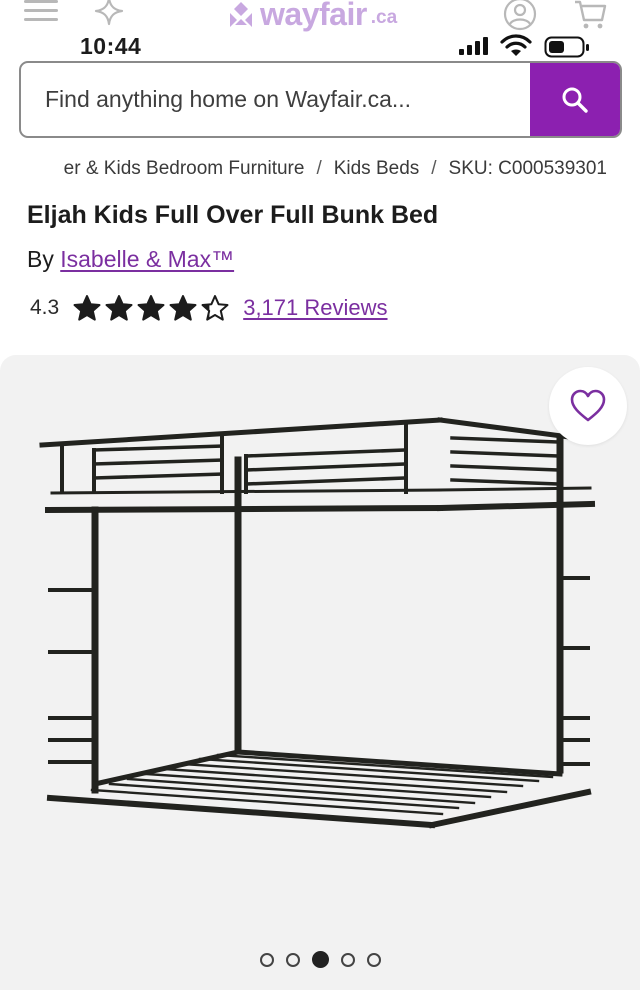 The image size is (640, 990). Describe the element at coordinates (111, 46) in the screenshot. I see `status-time: 10:44` at that location.